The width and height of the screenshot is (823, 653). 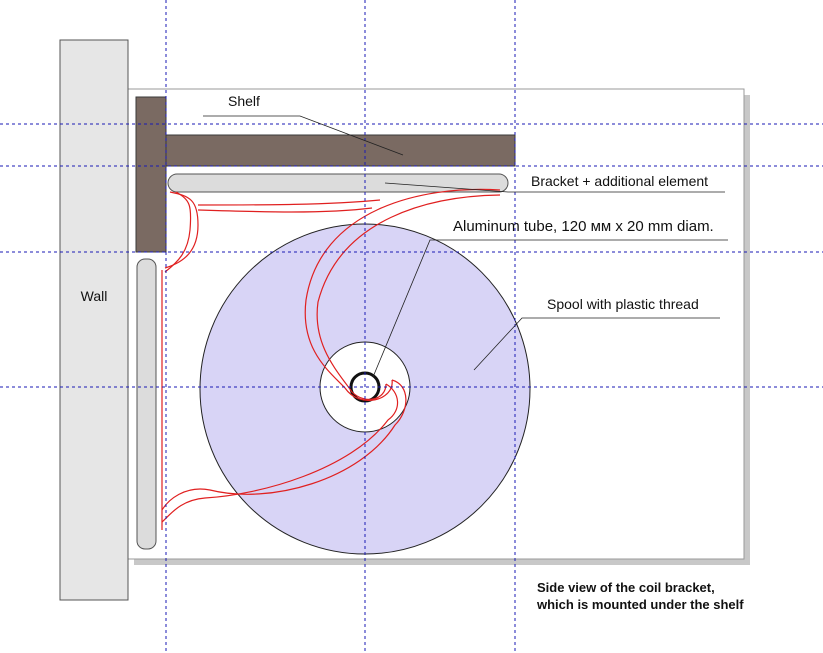 I want to click on shelf-vertical-part, so click(x=151, y=174).